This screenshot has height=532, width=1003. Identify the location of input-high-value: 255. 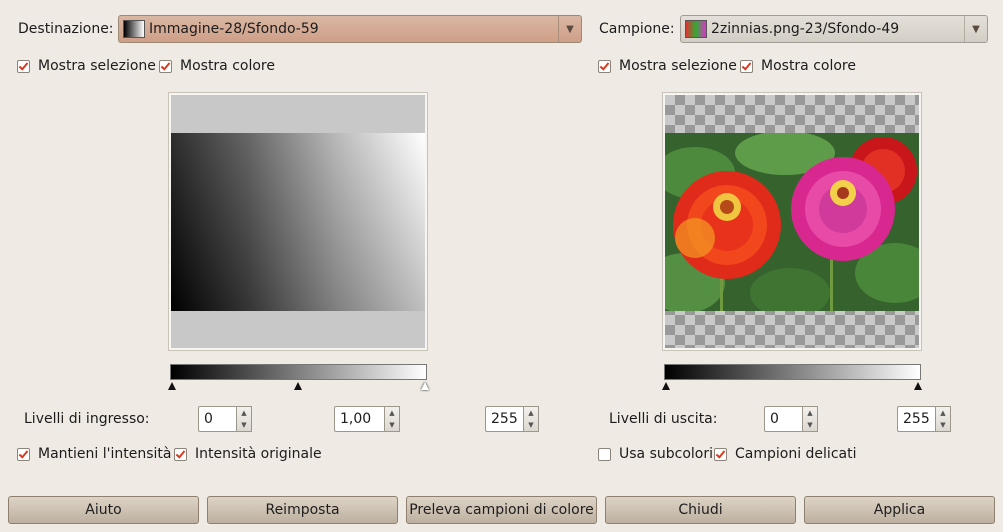
(504, 419).